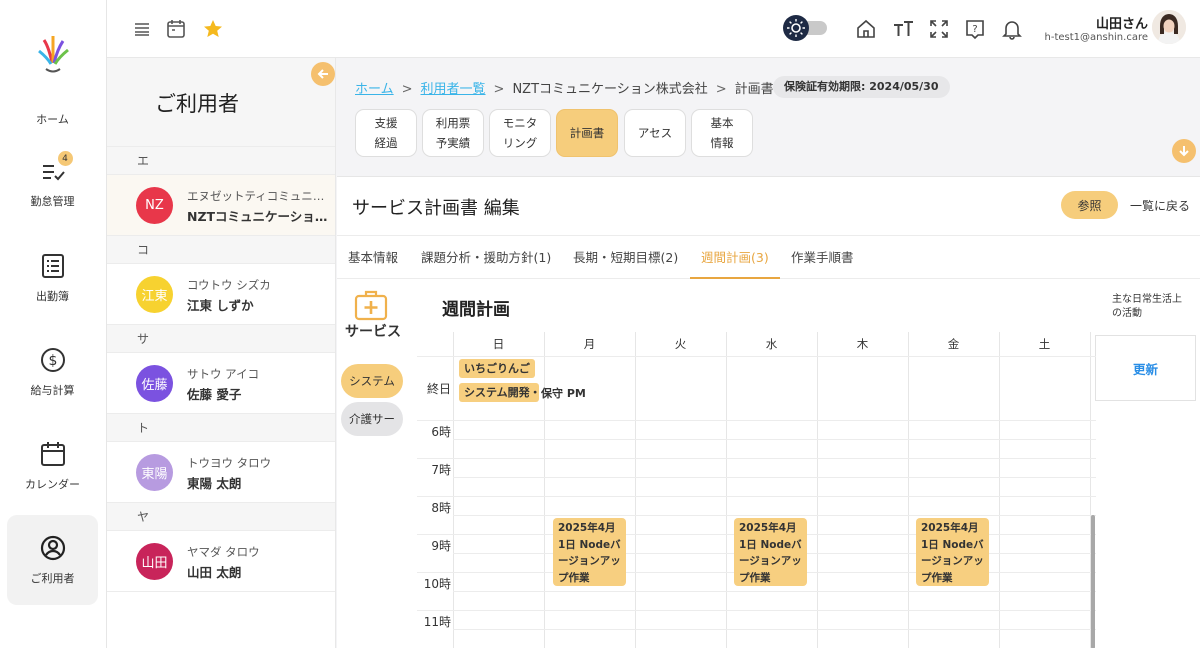 Image resolution: width=1200 pixels, height=648 pixels. I want to click on client-kana: ヤマダ タロウ, so click(223, 552).